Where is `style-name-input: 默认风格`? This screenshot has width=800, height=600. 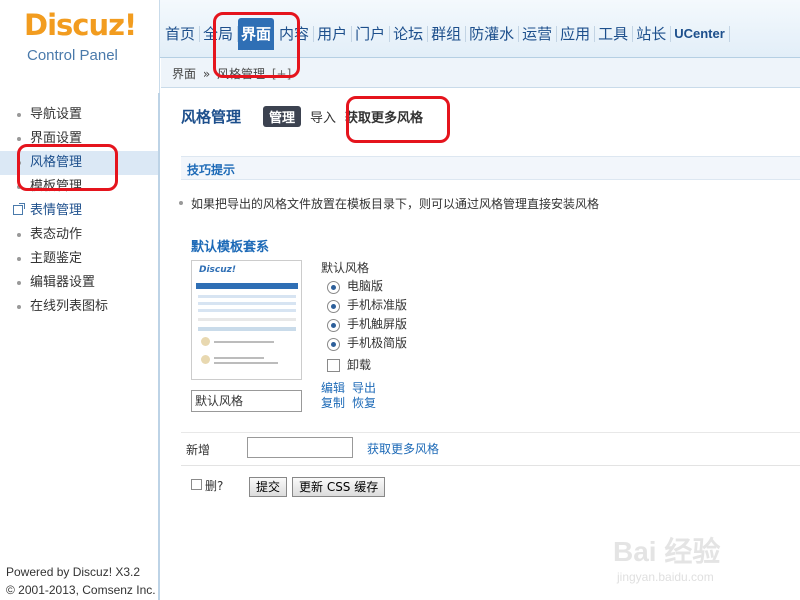 style-name-input: 默认风格 is located at coordinates (246, 401).